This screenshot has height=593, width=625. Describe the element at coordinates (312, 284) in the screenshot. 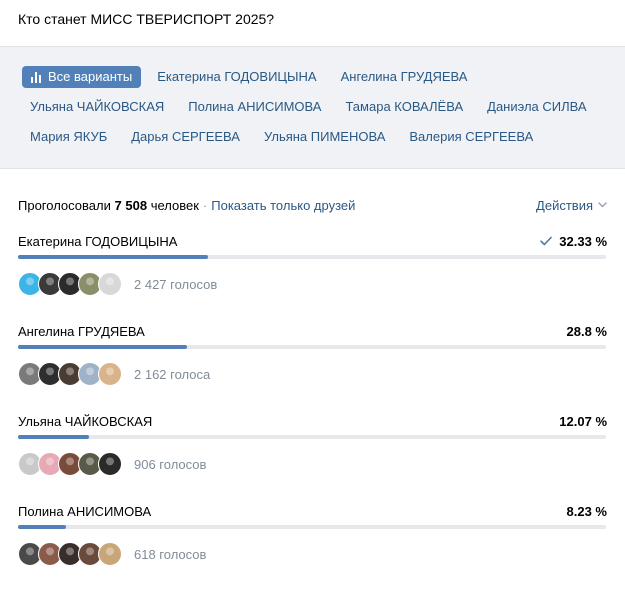

I see `option-voters: 2 427 голосов` at that location.